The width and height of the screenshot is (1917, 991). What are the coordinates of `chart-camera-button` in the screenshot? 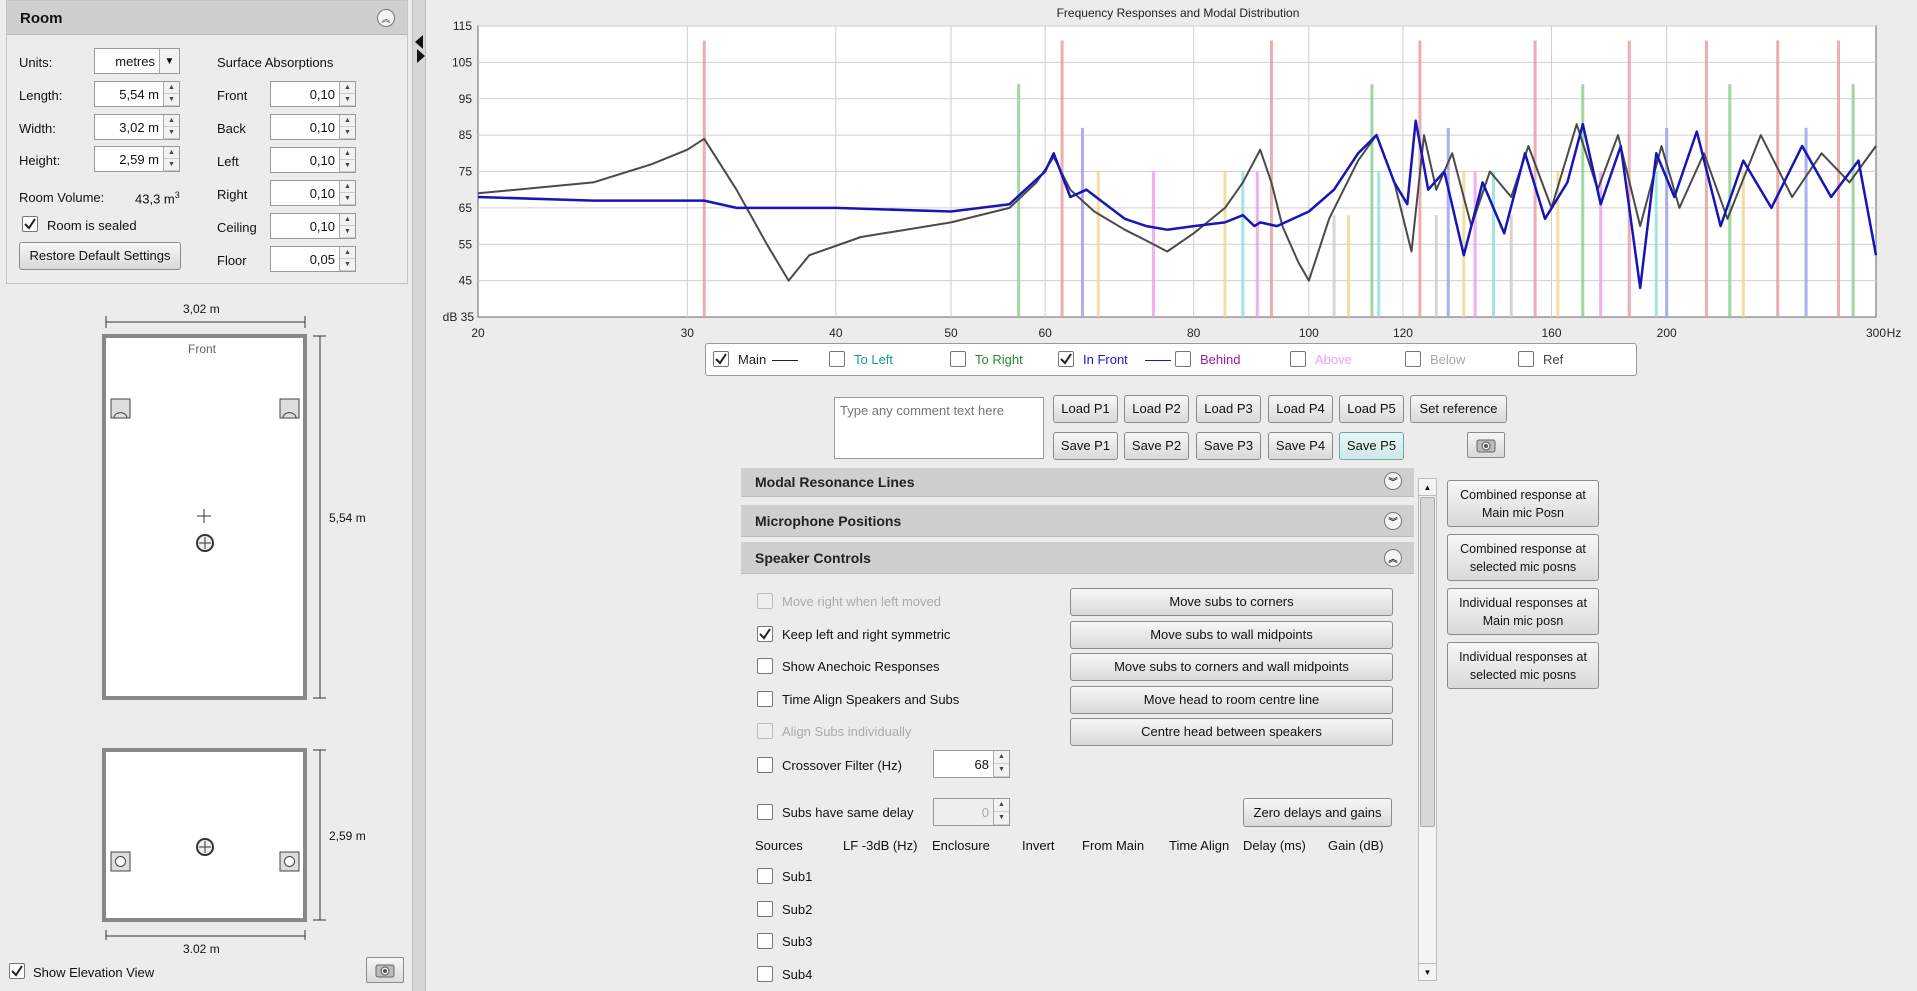 It's located at (1486, 445).